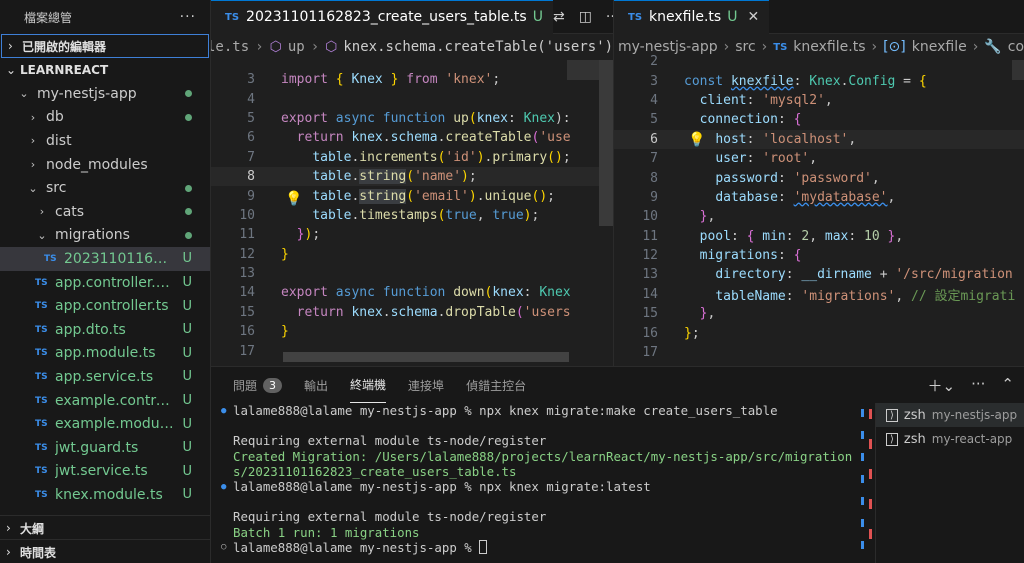 This screenshot has height=563, width=1024. What do you see at coordinates (942, 385) in the screenshot?
I see `new-terminal-icon: ＋⌄` at bounding box center [942, 385].